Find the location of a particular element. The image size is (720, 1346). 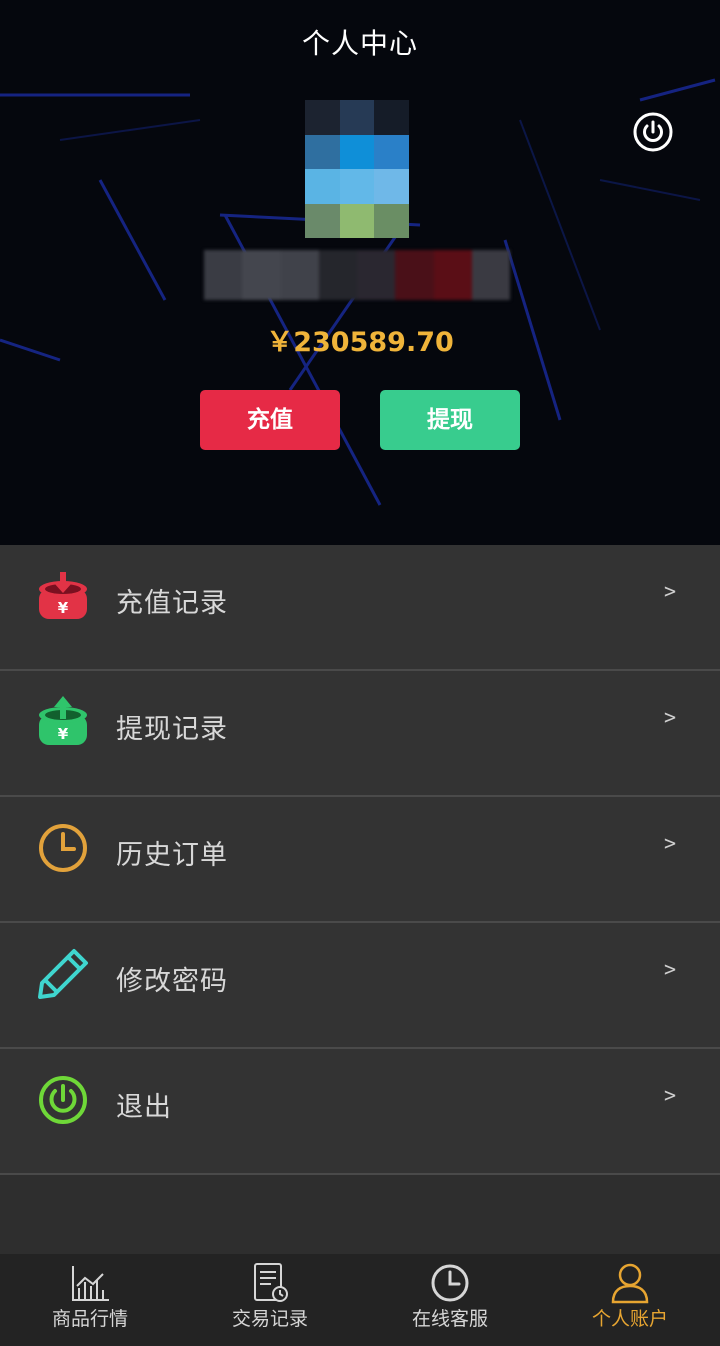

balance-amount: ￥230589.70 is located at coordinates (360, 342).